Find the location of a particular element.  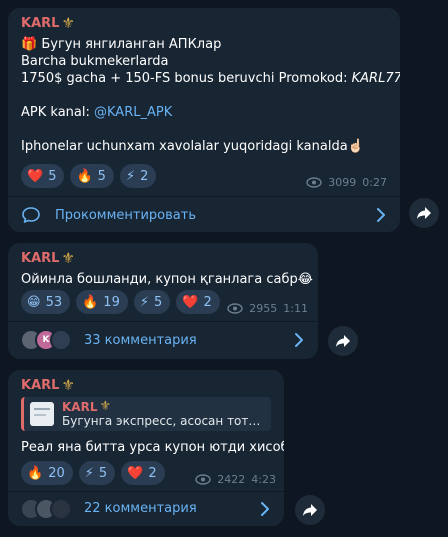

post-line: Barcha bukmekerlarda is located at coordinates (95, 61).